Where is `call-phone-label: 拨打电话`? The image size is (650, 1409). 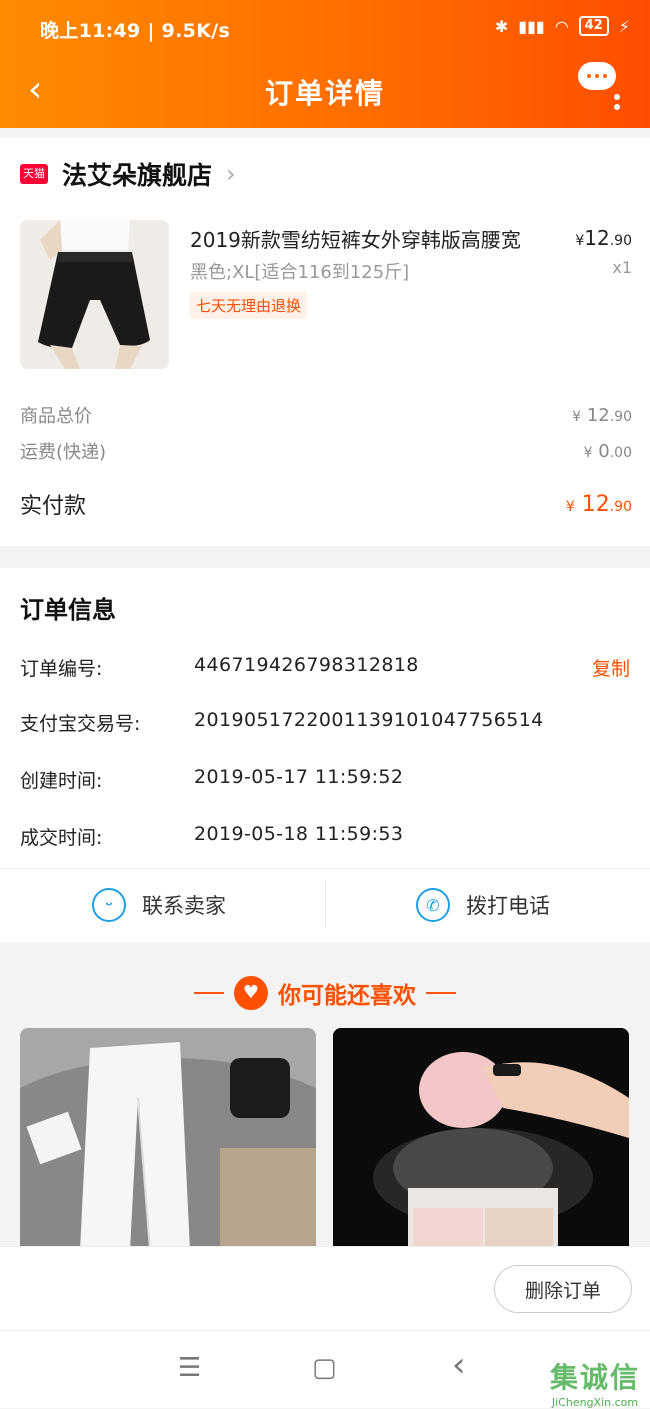 call-phone-label: 拨打电话 is located at coordinates (508, 906).